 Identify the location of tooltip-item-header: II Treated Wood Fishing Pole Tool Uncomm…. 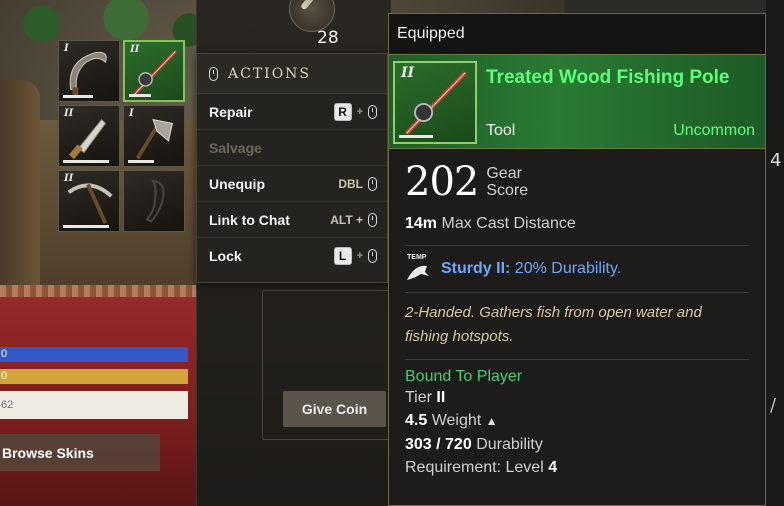
(577, 101).